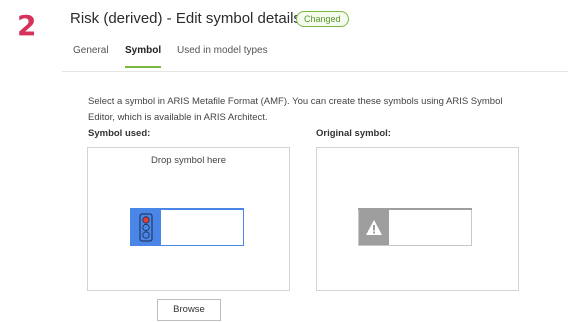  I want to click on changed-badge: Changed, so click(322, 19).